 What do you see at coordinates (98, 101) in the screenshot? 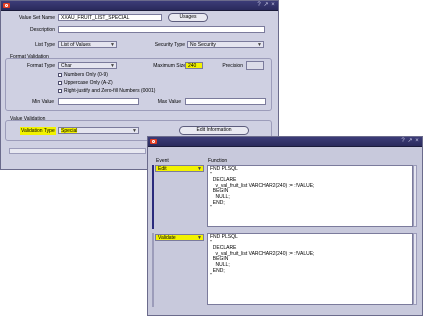
I see `min-value-field` at bounding box center [98, 101].